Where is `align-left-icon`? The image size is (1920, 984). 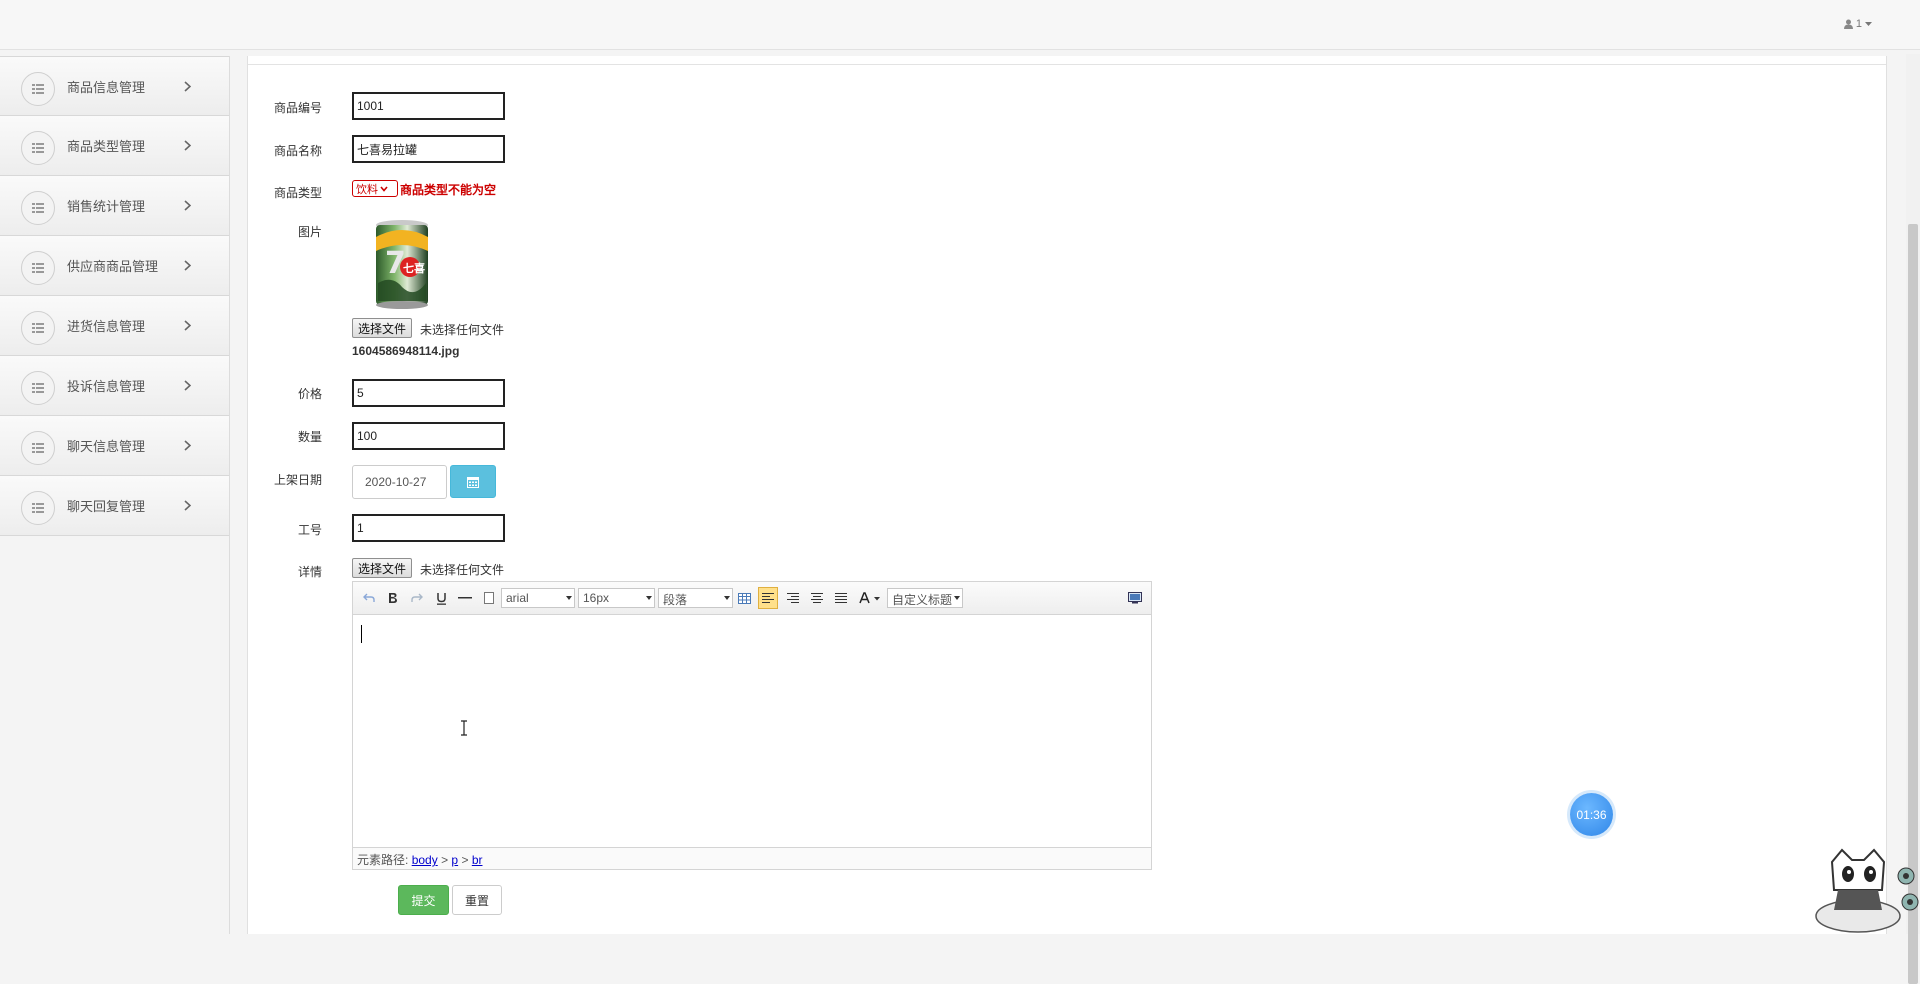 align-left-icon is located at coordinates (768, 598).